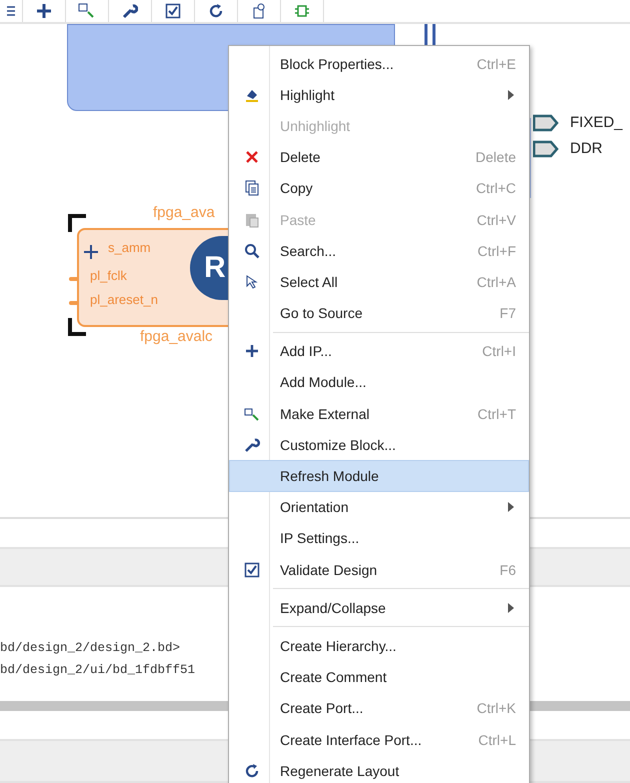 Image resolution: width=630 pixels, height=783 pixels. I want to click on menu-item-label: Select All, so click(309, 282).